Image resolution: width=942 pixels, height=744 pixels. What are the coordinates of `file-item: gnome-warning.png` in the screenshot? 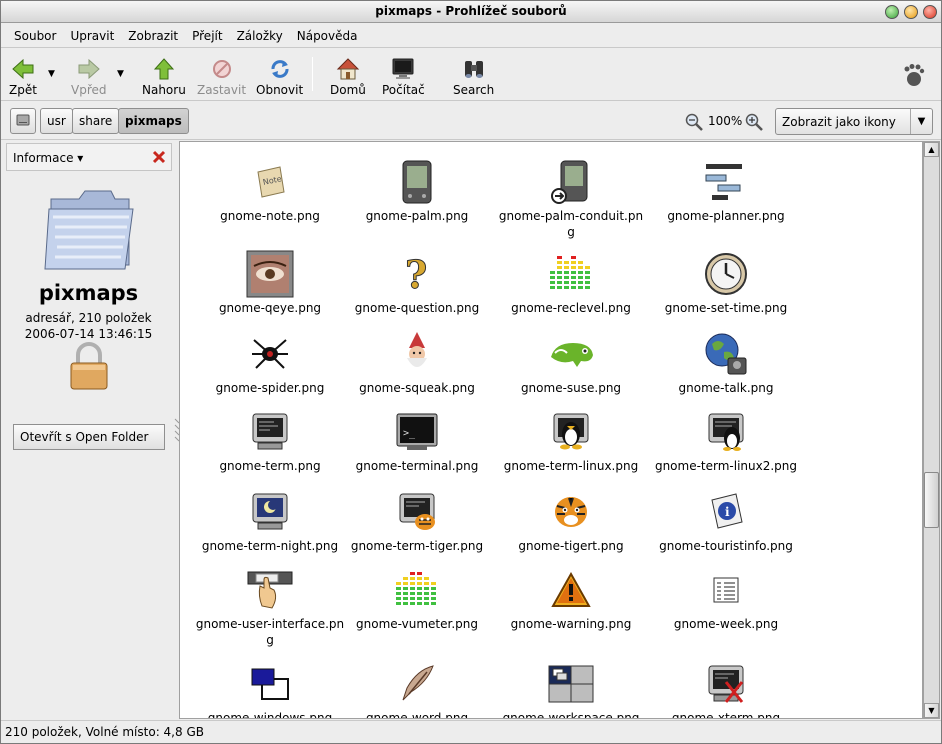 It's located at (571, 599).